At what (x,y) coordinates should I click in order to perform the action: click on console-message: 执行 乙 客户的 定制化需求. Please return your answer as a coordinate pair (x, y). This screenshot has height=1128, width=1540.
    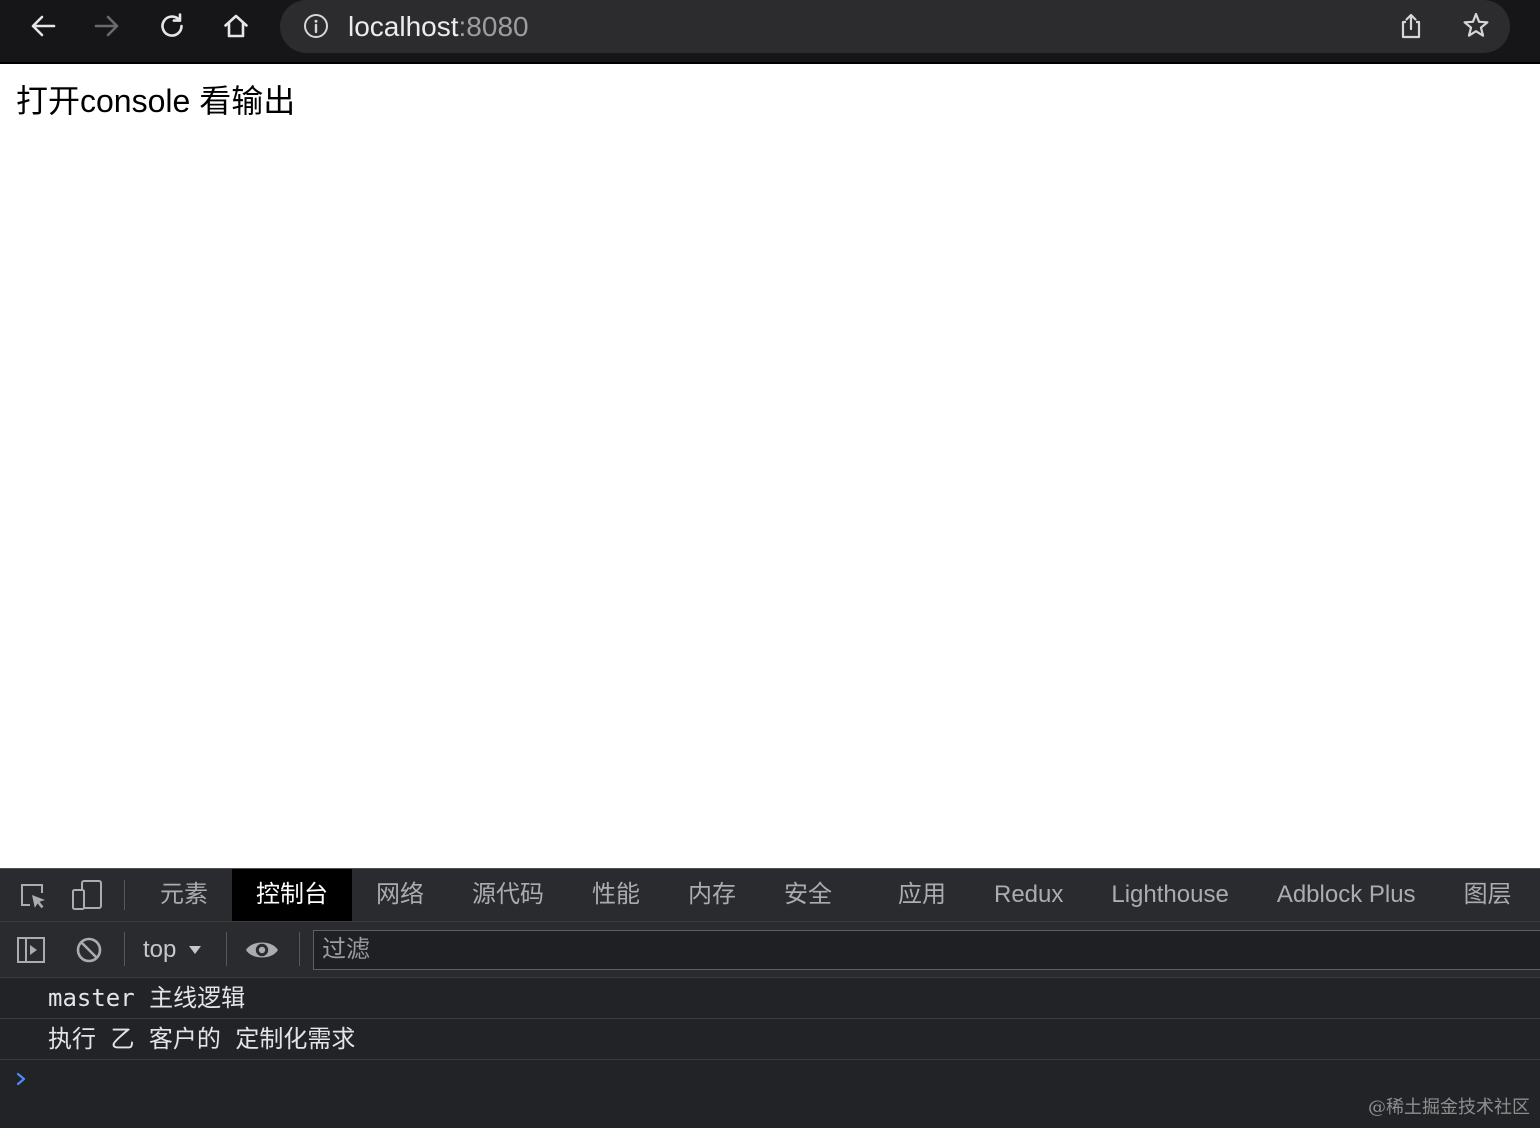
    Looking at the image, I should click on (770, 1039).